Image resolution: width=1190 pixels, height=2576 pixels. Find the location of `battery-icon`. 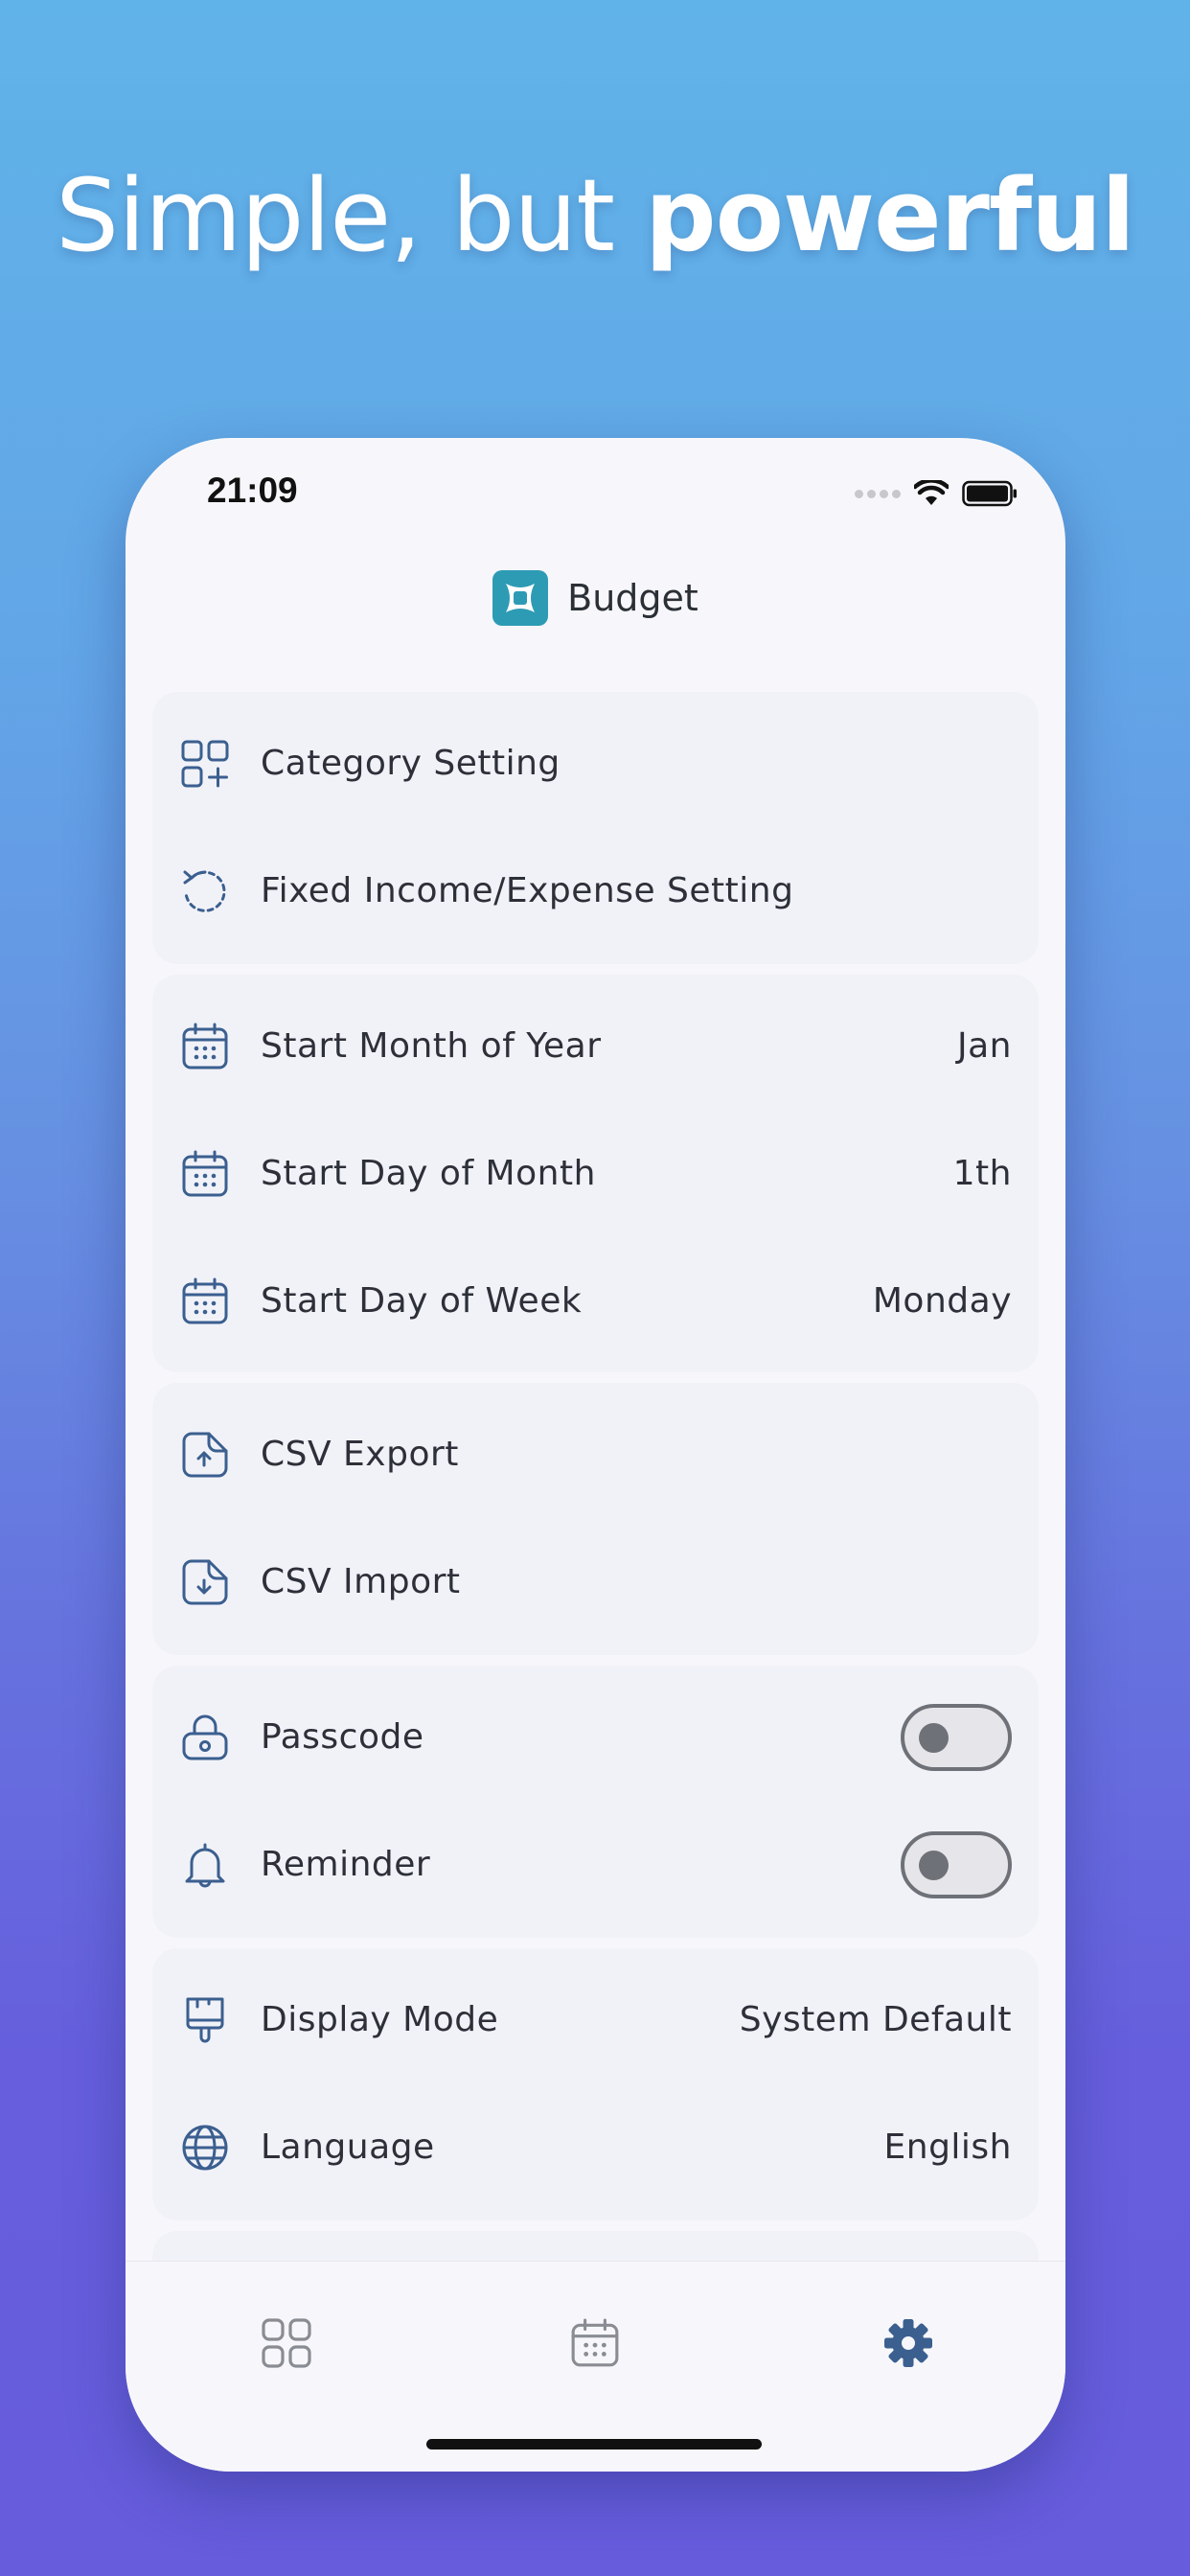

battery-icon is located at coordinates (989, 493).